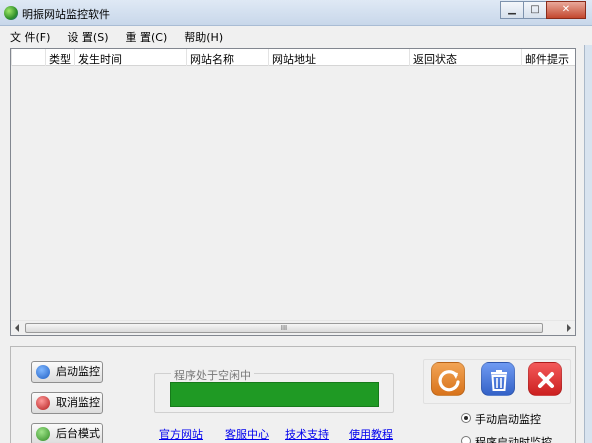 This screenshot has width=592, height=443. I want to click on column-header-blank, so click(28, 57).